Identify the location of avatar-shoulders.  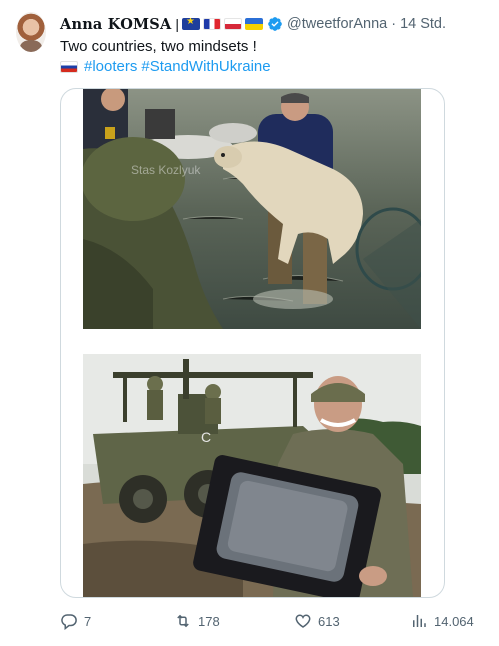
(31, 46).